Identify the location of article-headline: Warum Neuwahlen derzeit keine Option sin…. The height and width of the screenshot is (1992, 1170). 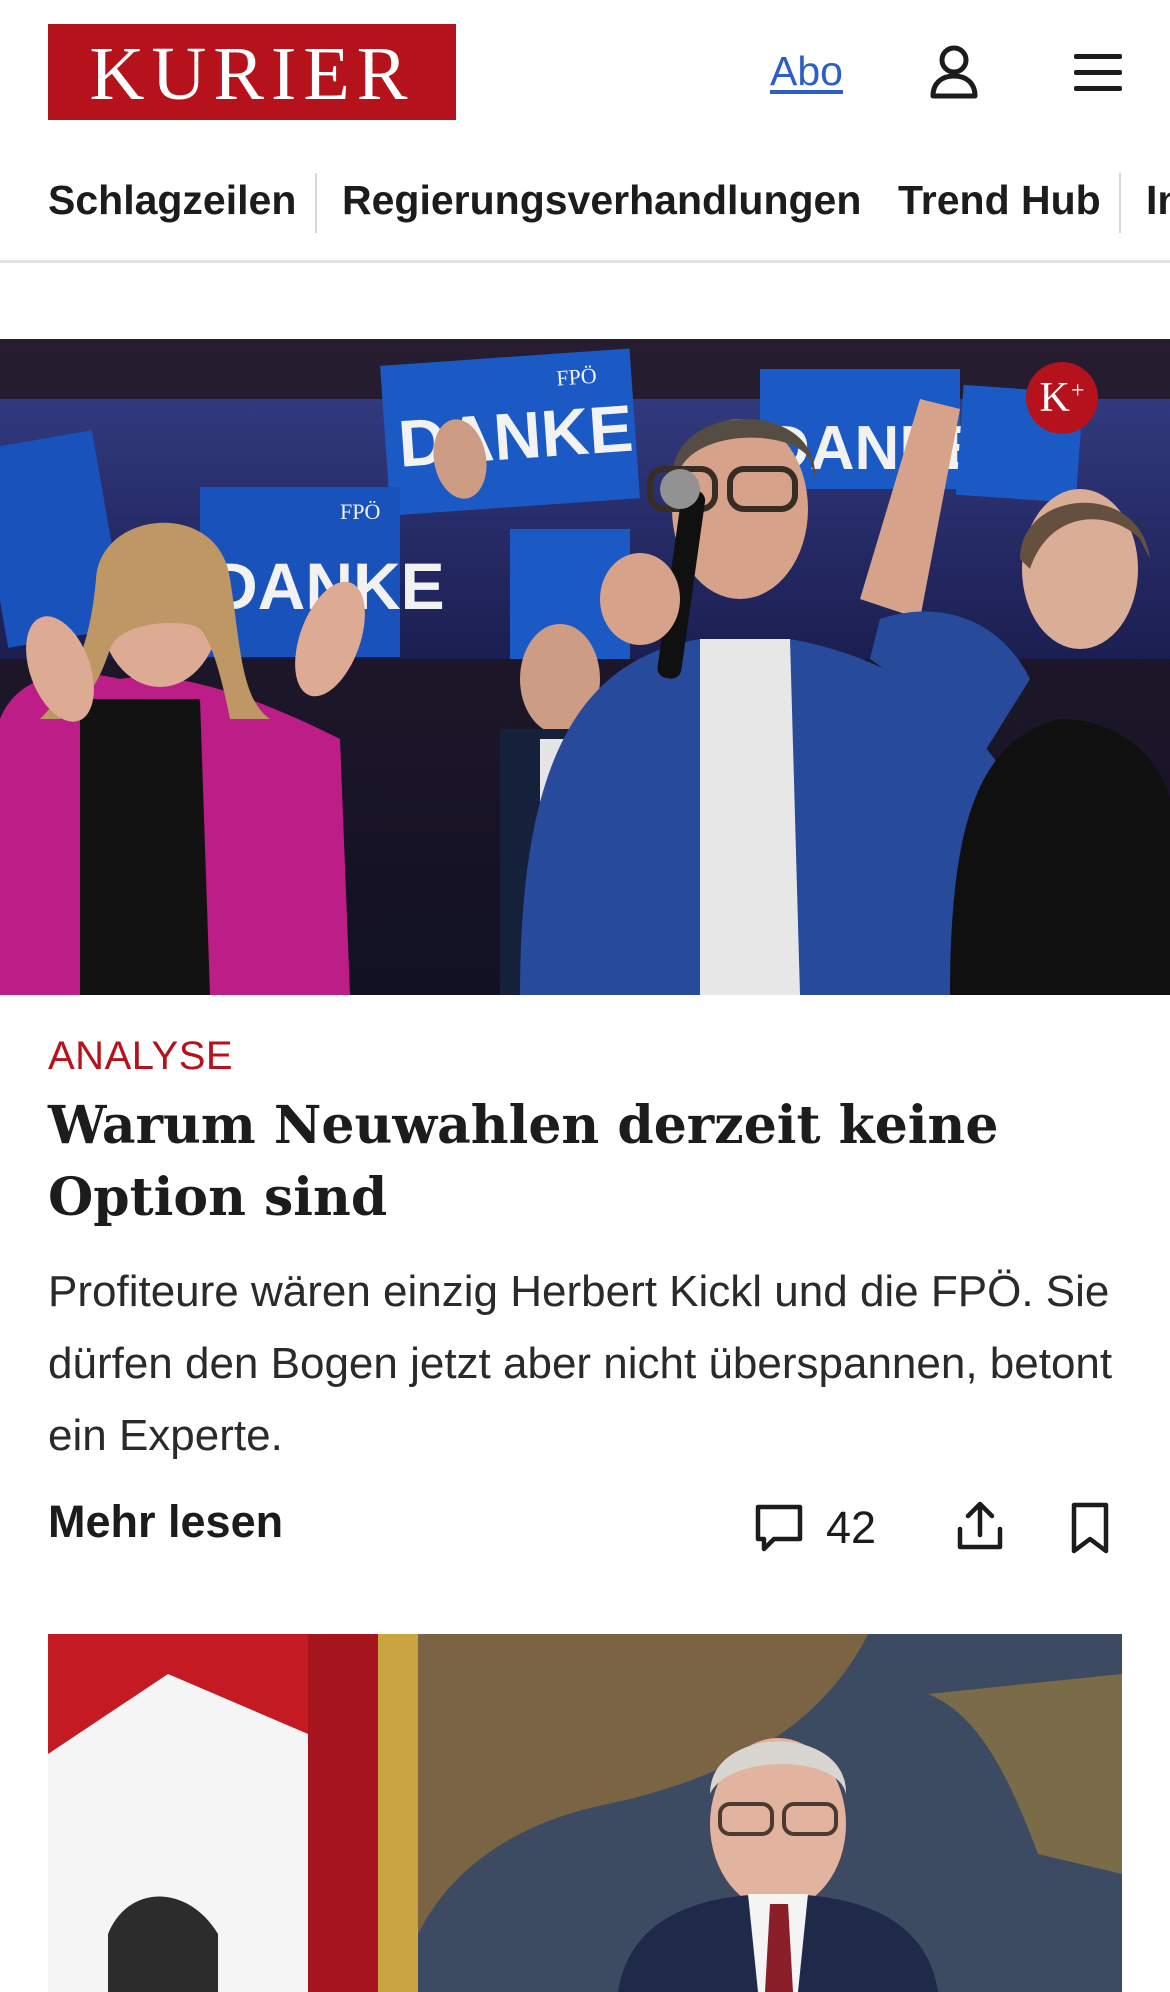
(588, 1162).